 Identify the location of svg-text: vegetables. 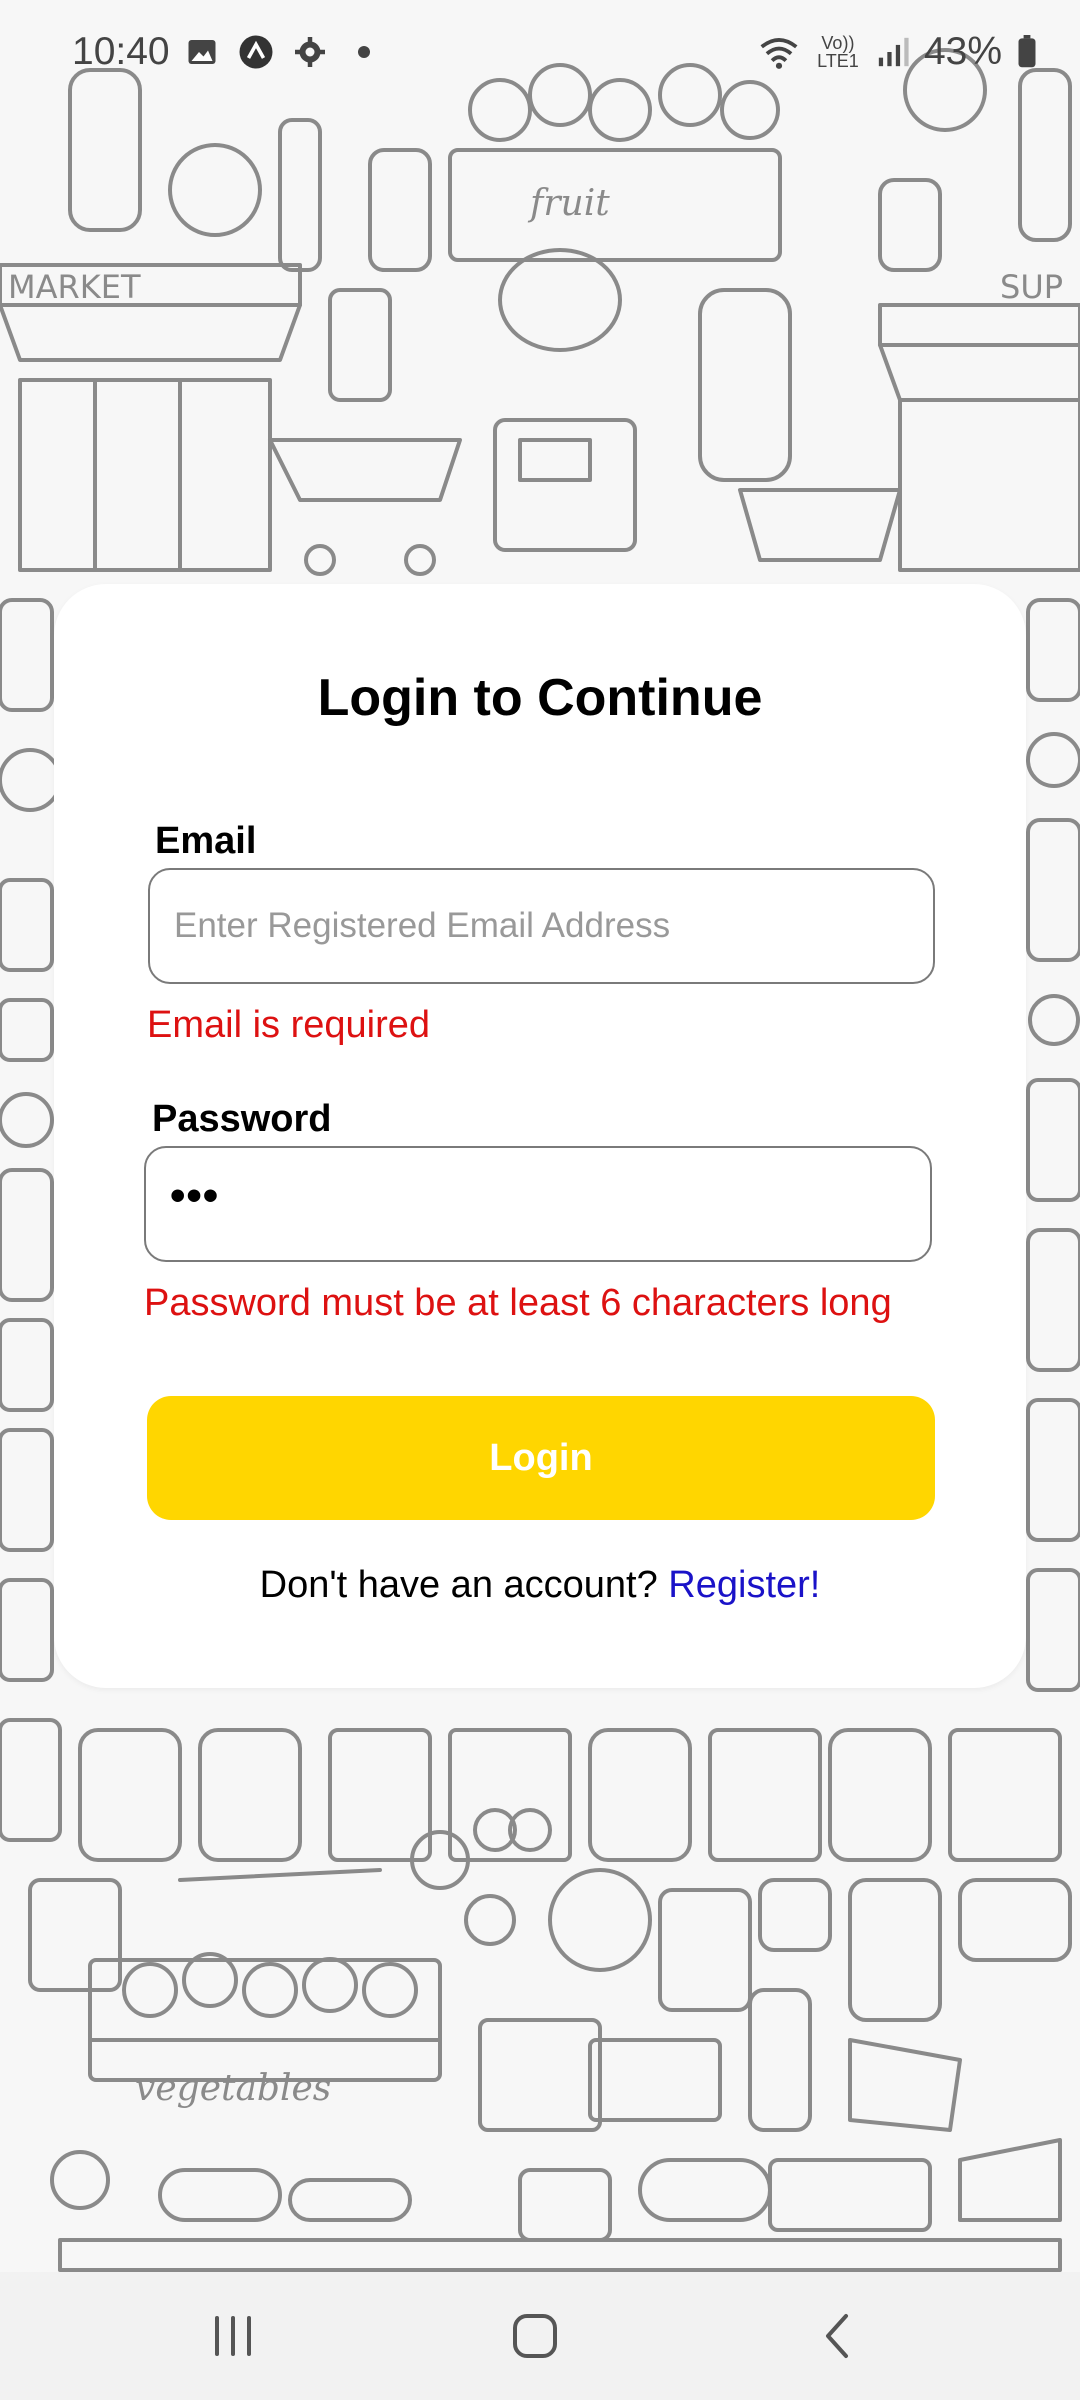
(233, 2088).